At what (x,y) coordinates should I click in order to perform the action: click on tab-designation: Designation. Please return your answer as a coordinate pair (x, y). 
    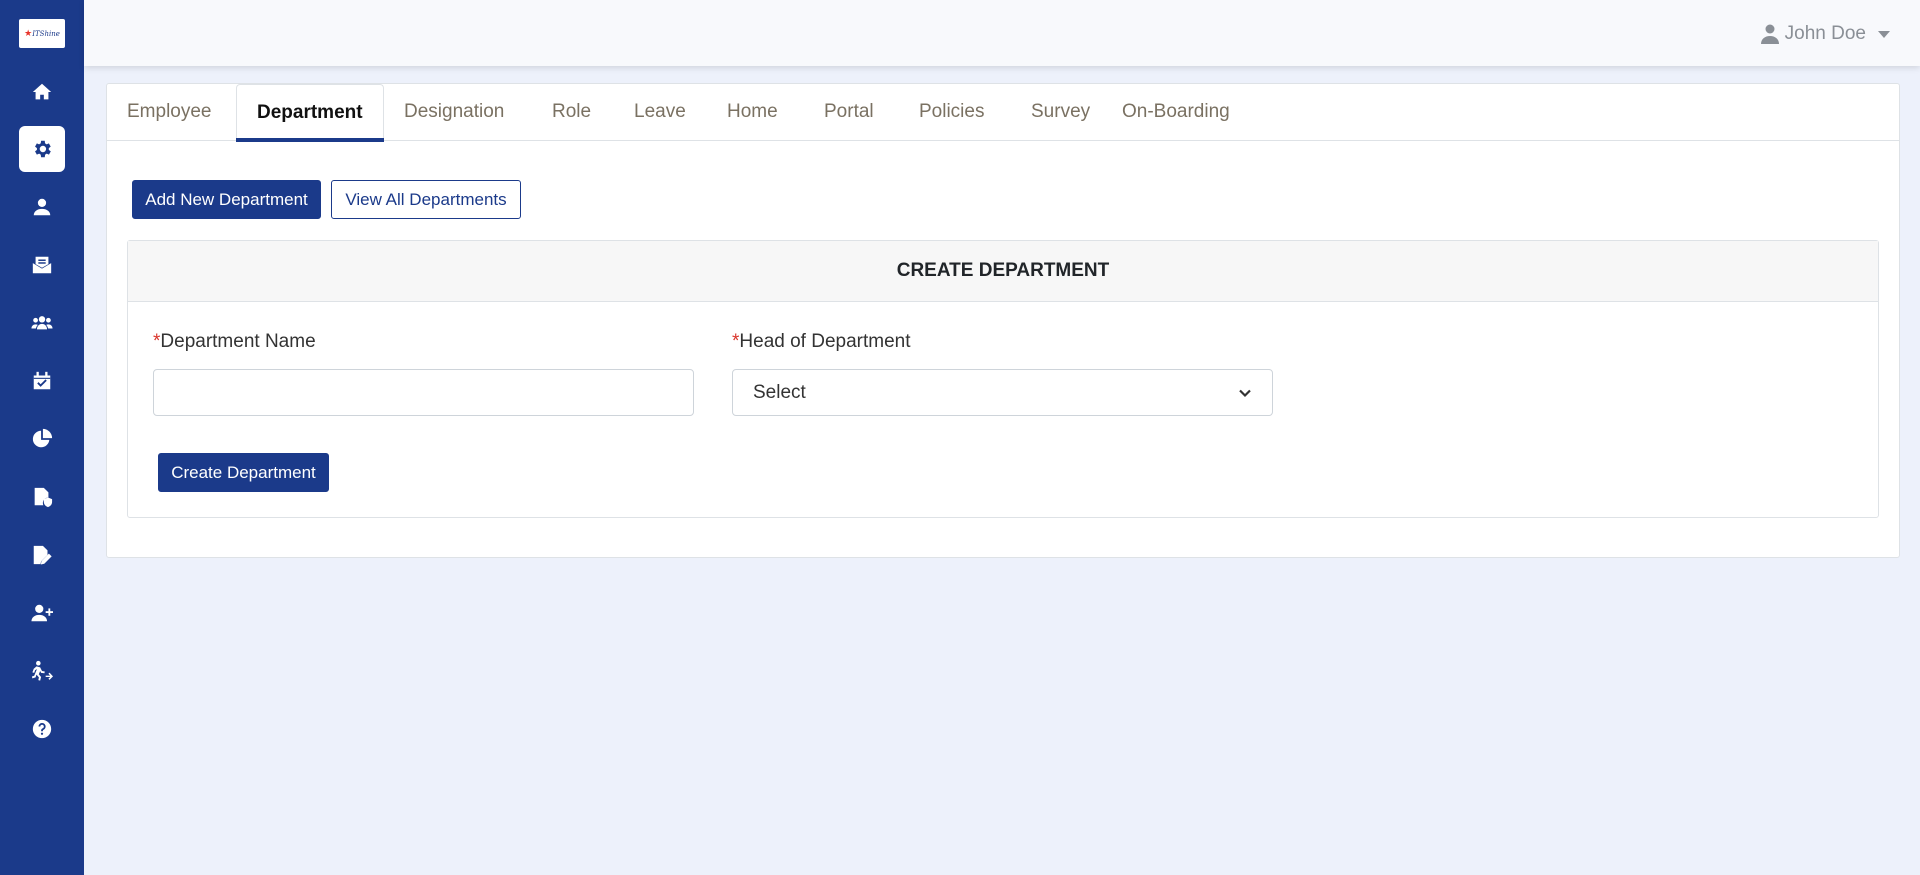
    Looking at the image, I should click on (454, 112).